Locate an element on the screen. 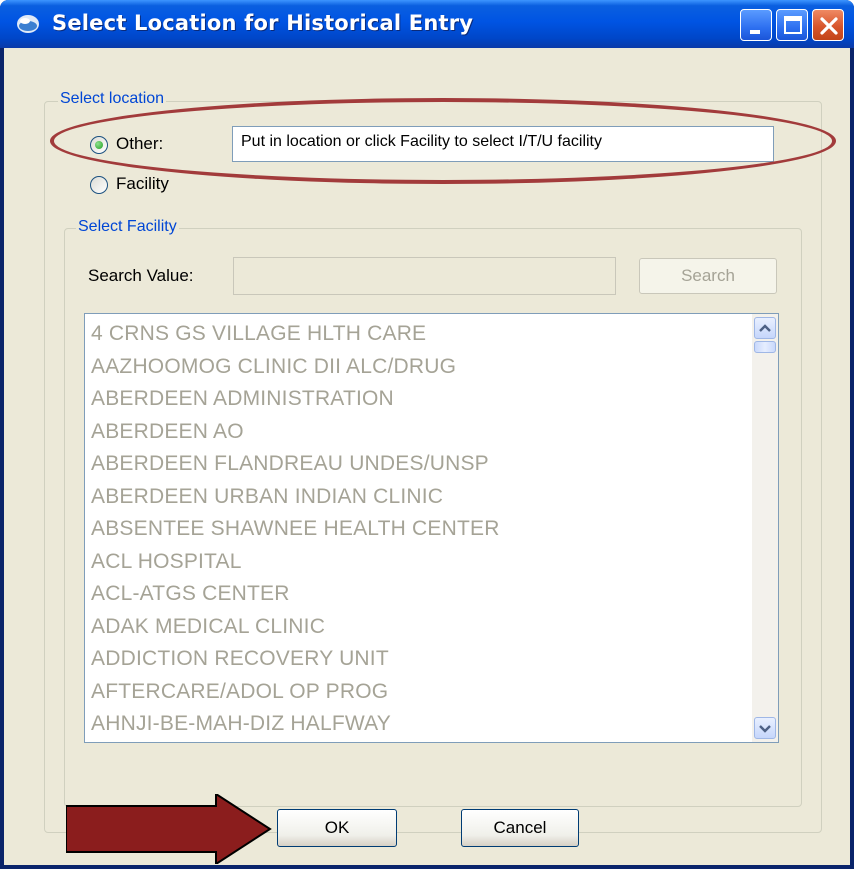  scroll-thumb is located at coordinates (765, 347).